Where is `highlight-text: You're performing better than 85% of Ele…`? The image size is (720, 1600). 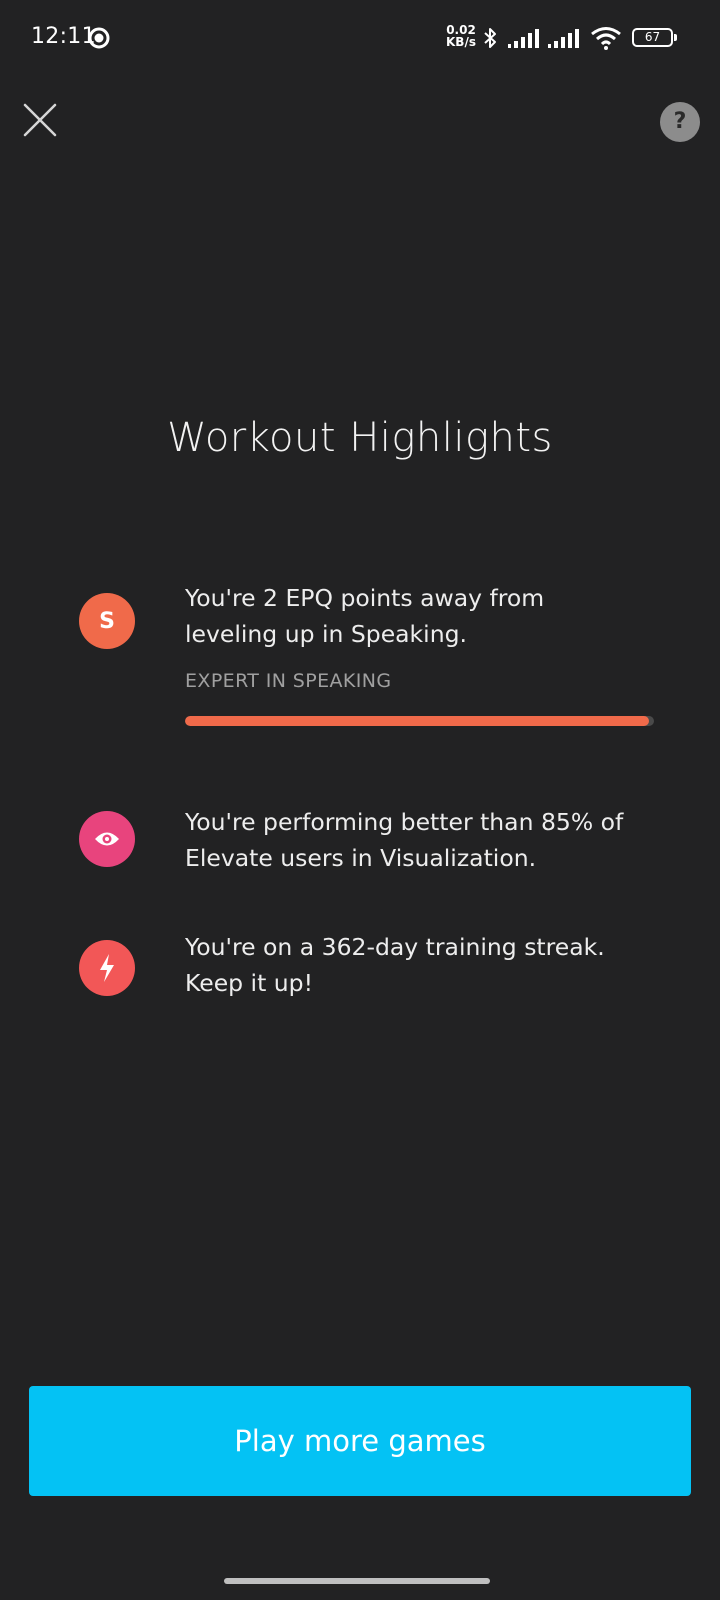 highlight-text: You're performing better than 85% of Ele… is located at coordinates (420, 840).